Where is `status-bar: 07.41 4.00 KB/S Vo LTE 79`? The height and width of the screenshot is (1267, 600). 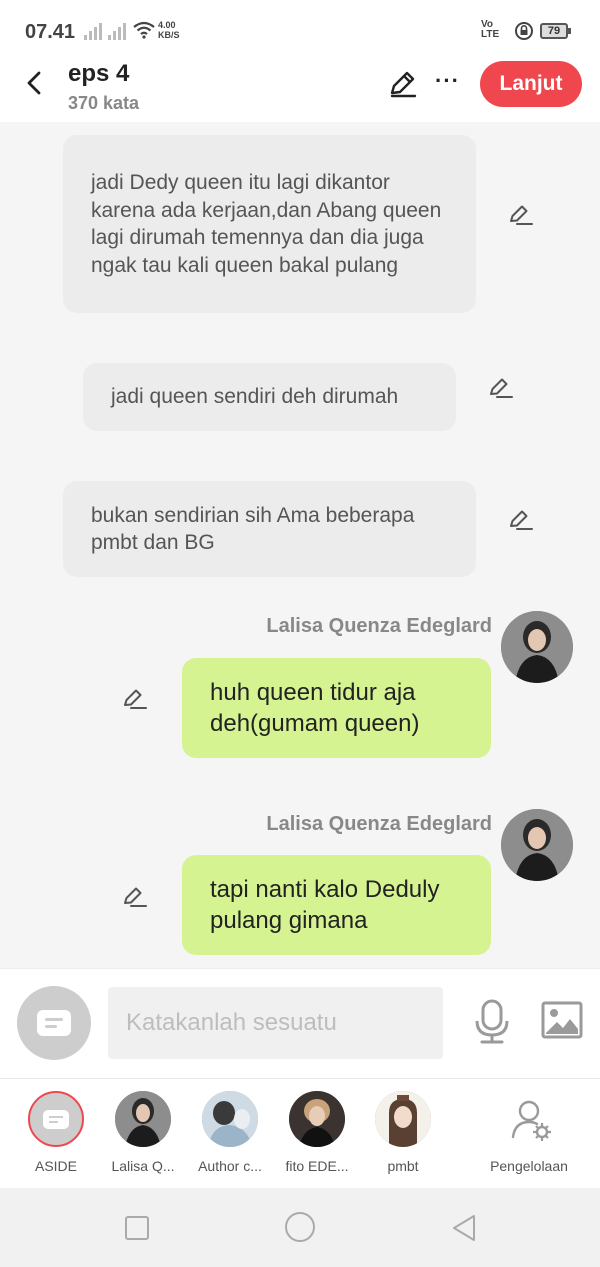
status-bar: 07.41 4.00 KB/S Vo LTE 79 is located at coordinates (300, 30).